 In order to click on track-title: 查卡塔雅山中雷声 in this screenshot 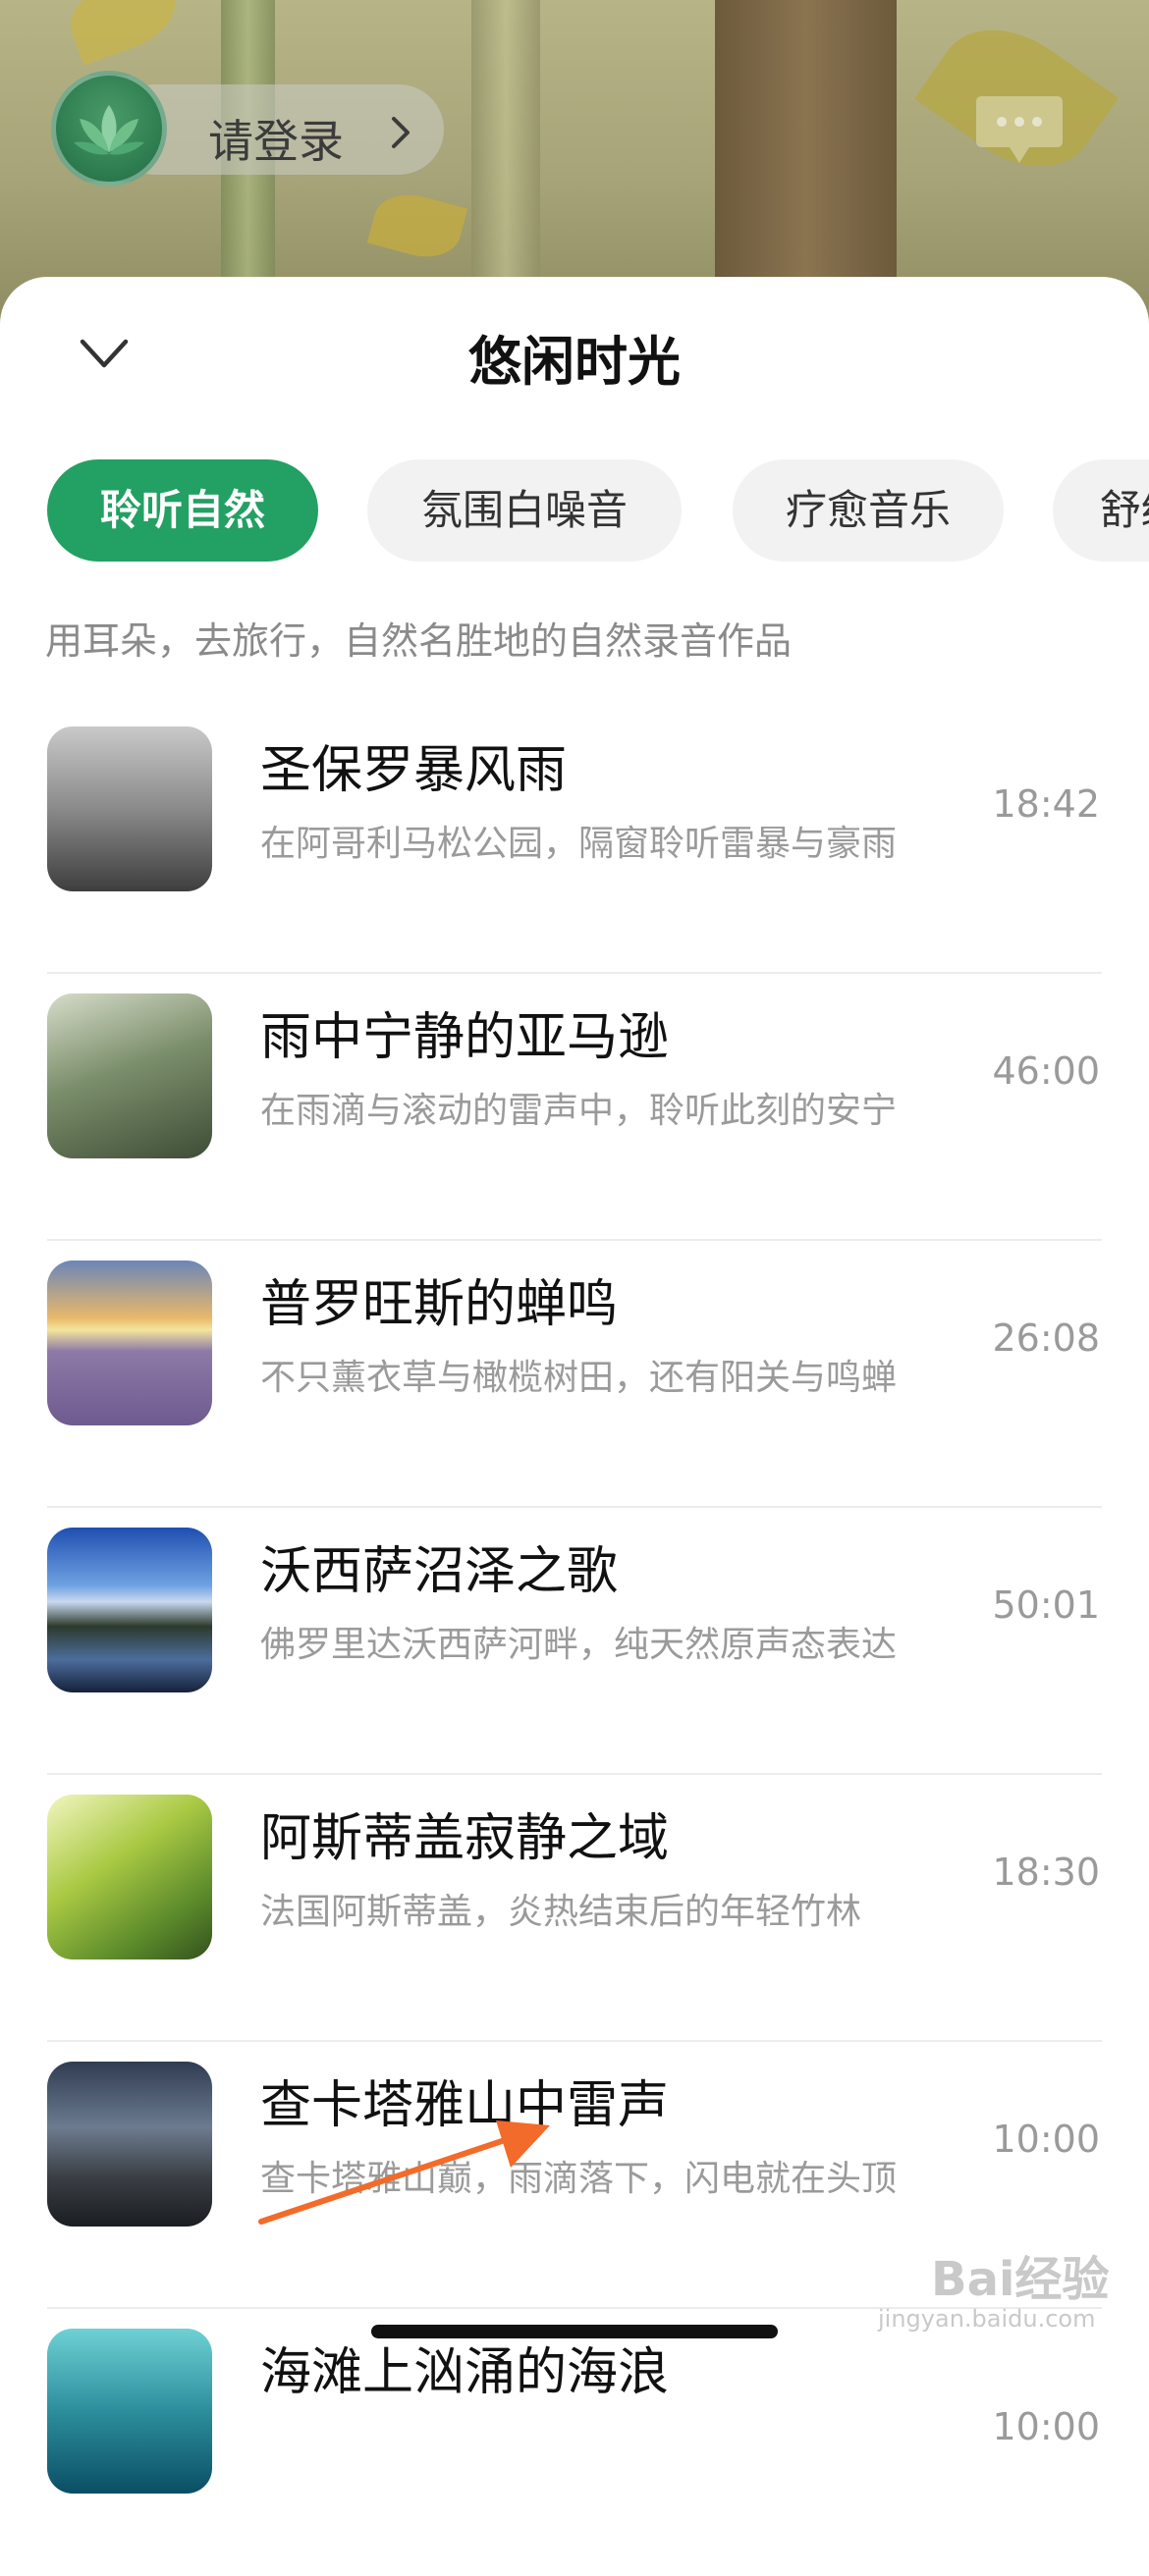, I will do `click(465, 2105)`.